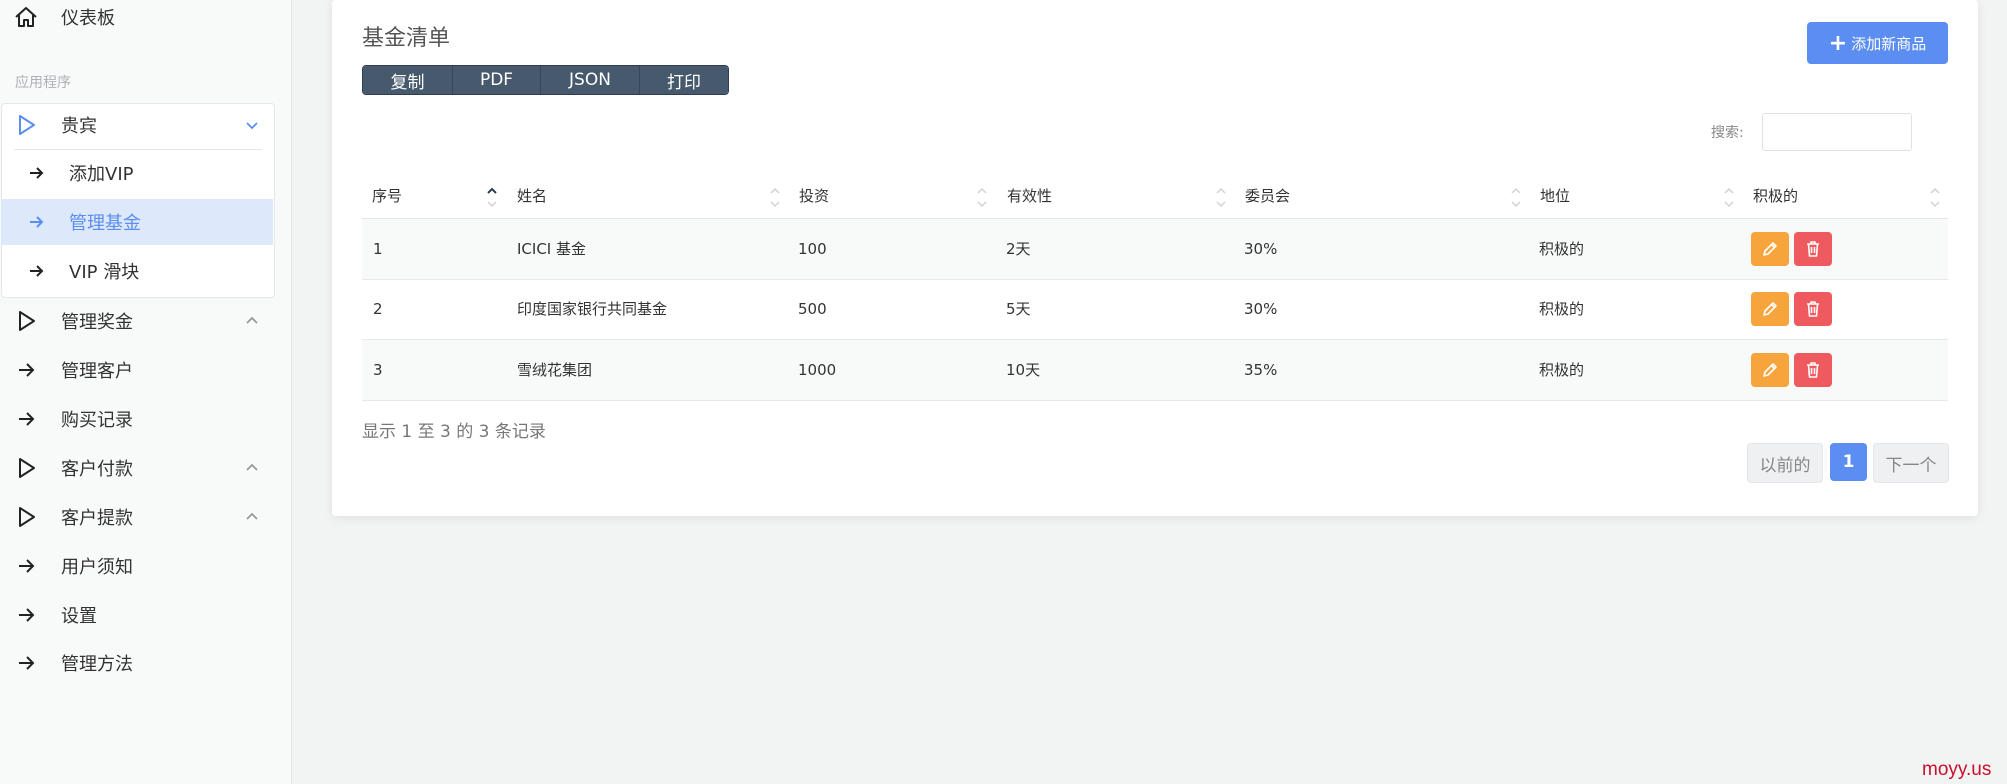 This screenshot has height=784, width=2007. I want to click on table-row: 2 印度国家银行共同基金 500 5天 30% 积极的, so click(1155, 309).